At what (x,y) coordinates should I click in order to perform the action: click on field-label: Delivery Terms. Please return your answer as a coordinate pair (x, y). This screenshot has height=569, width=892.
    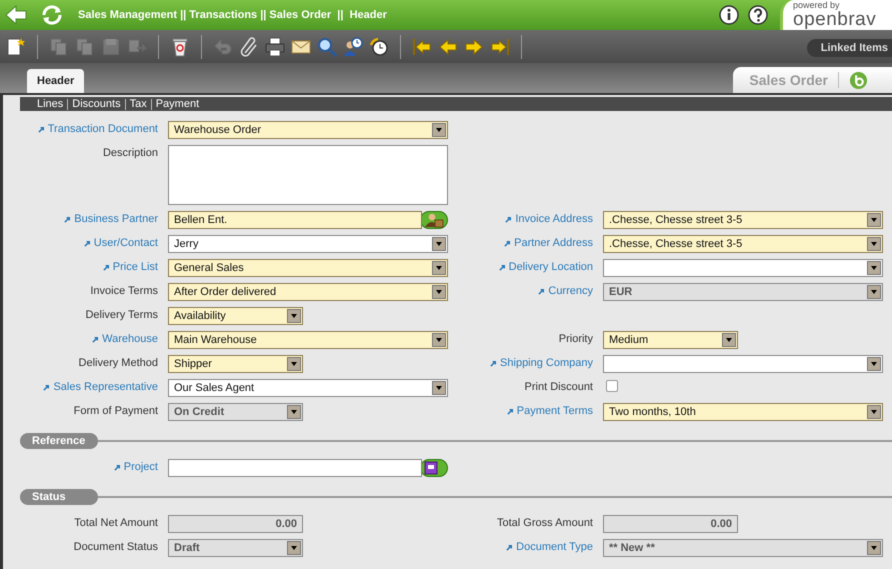
    Looking at the image, I should click on (121, 315).